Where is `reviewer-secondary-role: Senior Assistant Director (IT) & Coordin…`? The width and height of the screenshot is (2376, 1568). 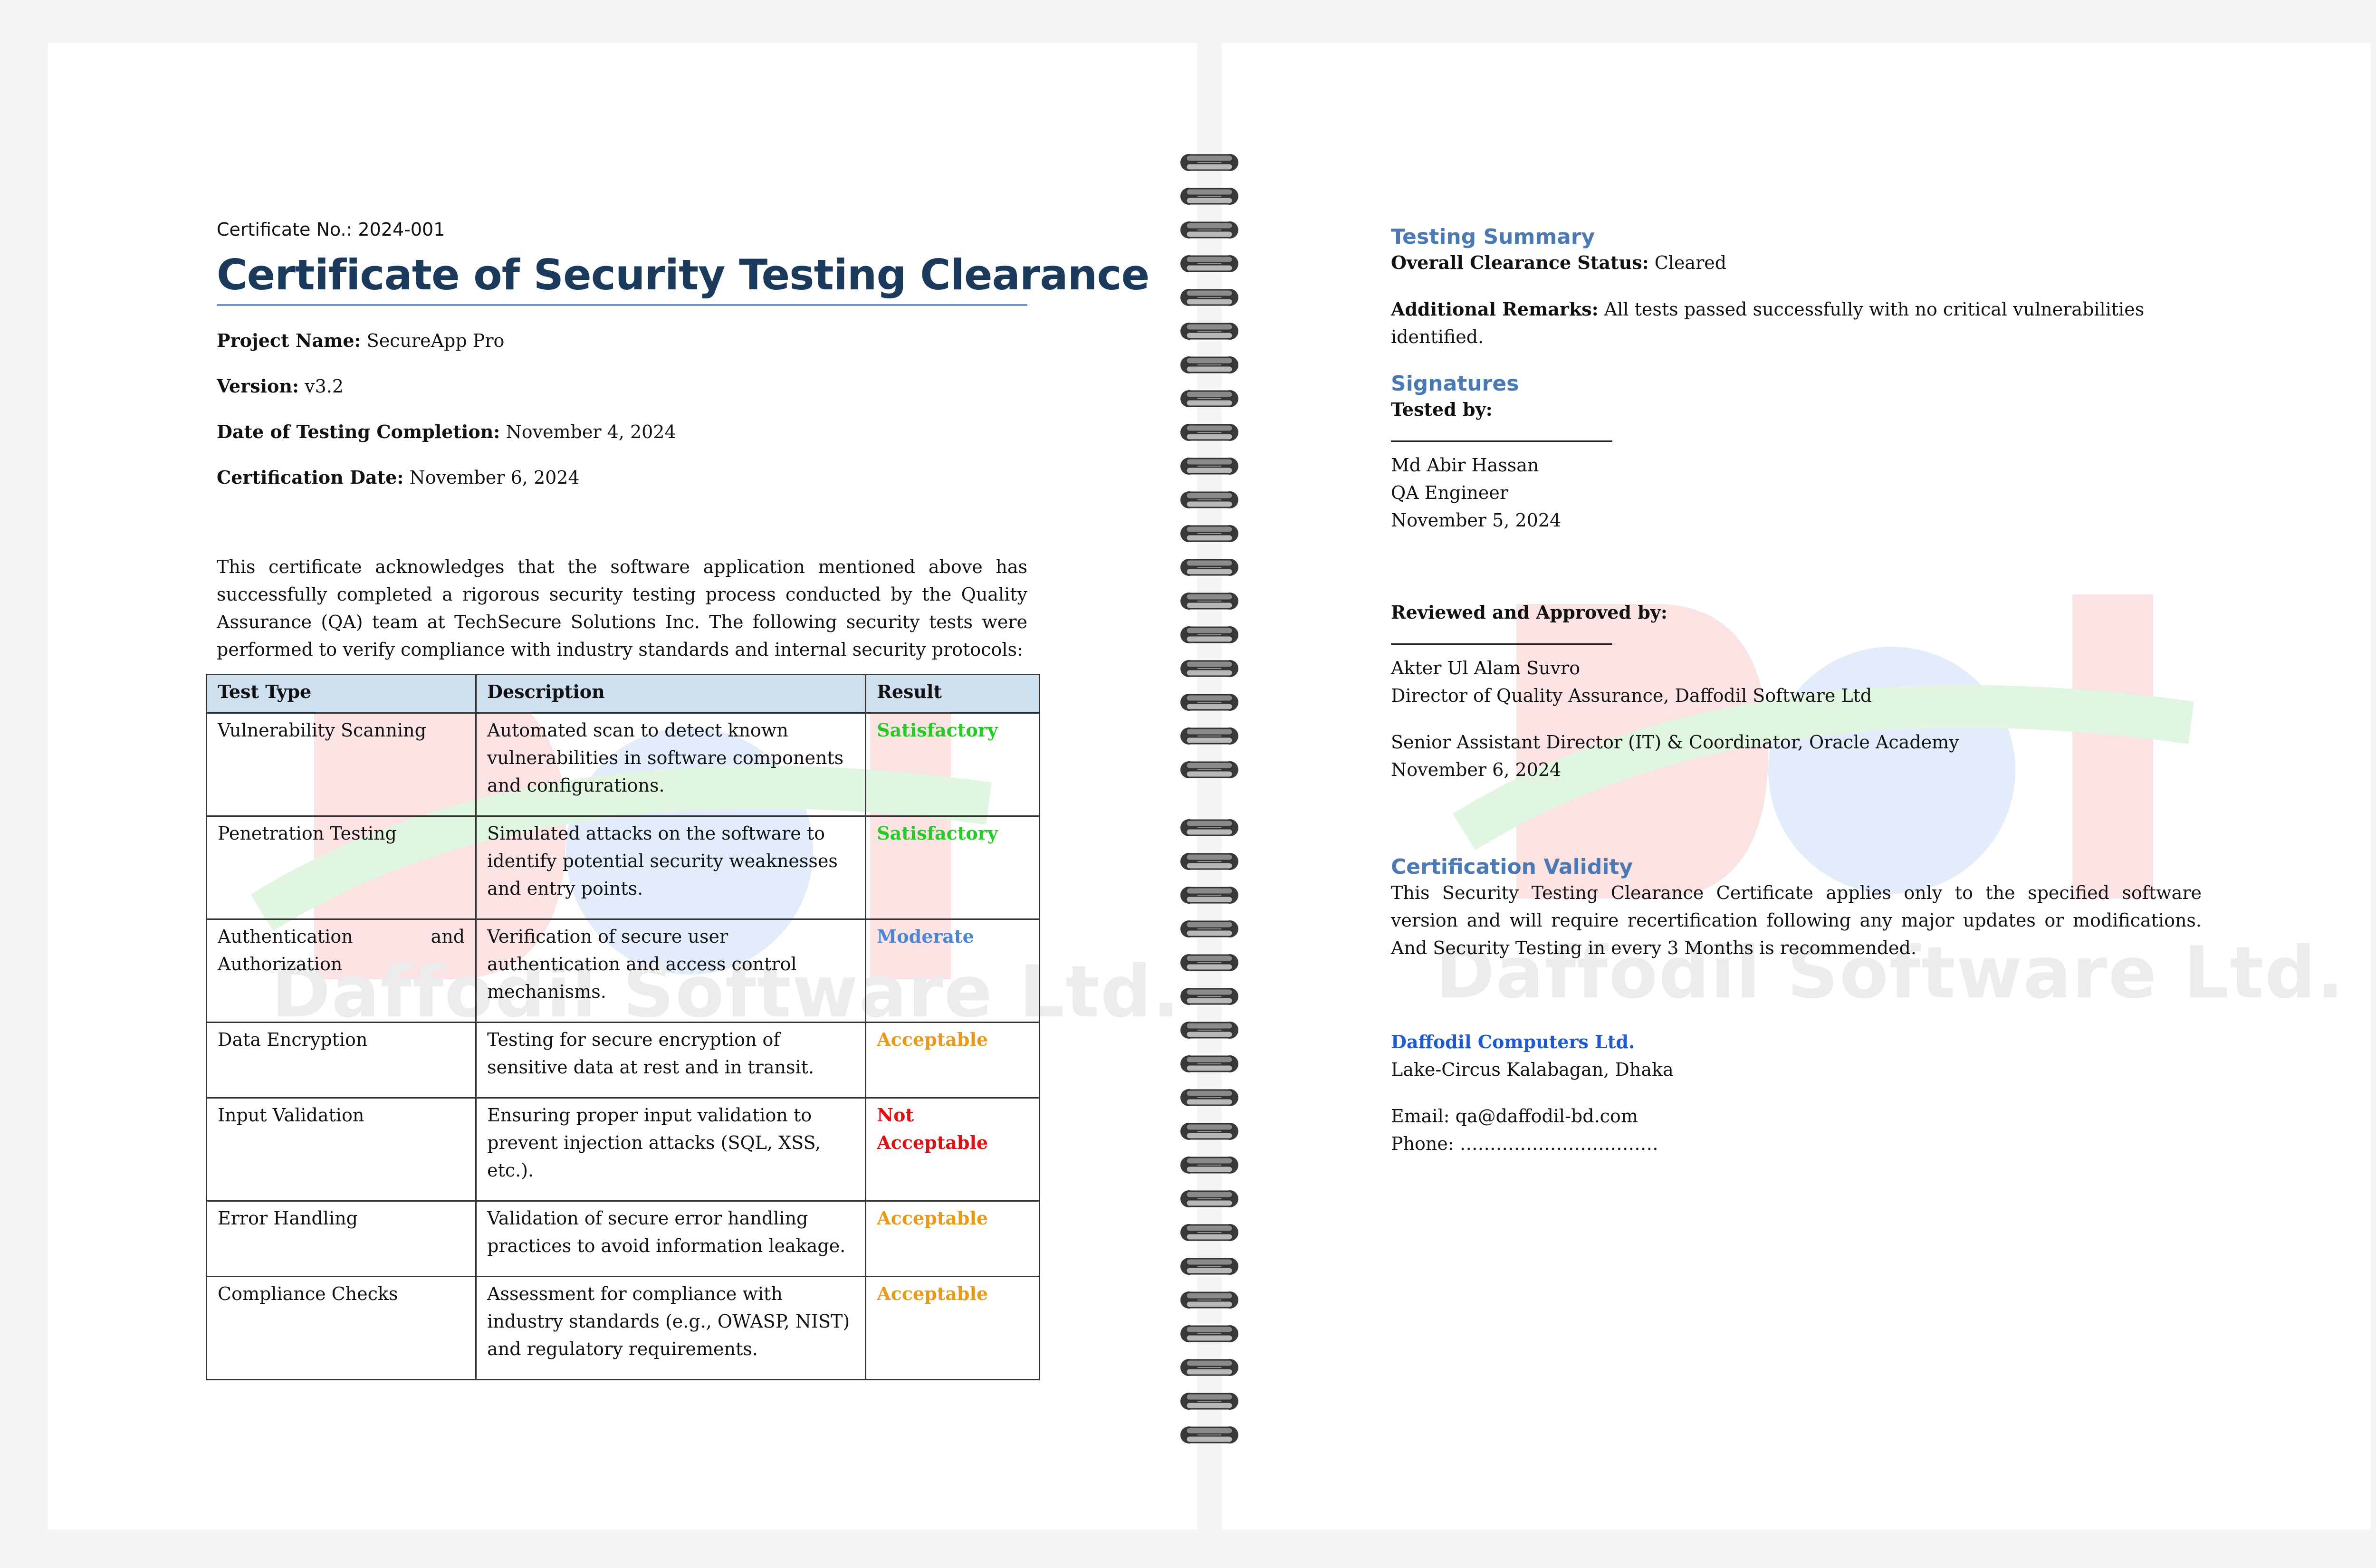 reviewer-secondary-role: Senior Assistant Director (IT) & Coordin… is located at coordinates (1675, 743).